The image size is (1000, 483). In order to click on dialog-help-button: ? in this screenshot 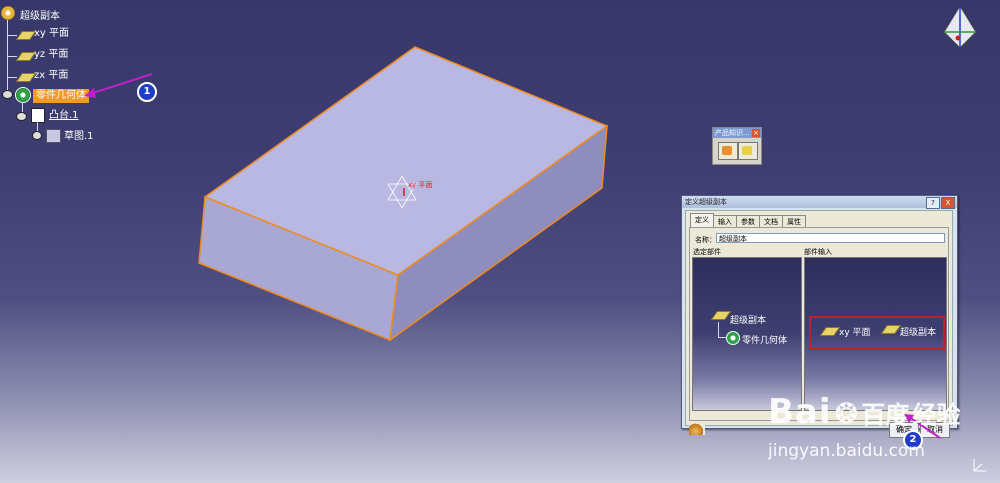, I will do `click(933, 203)`.